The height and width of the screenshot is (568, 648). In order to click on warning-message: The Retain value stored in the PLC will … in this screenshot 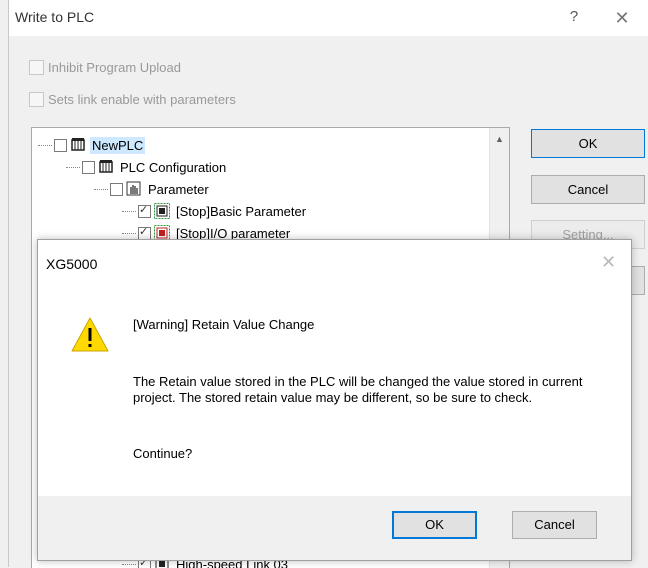, I will do `click(368, 390)`.